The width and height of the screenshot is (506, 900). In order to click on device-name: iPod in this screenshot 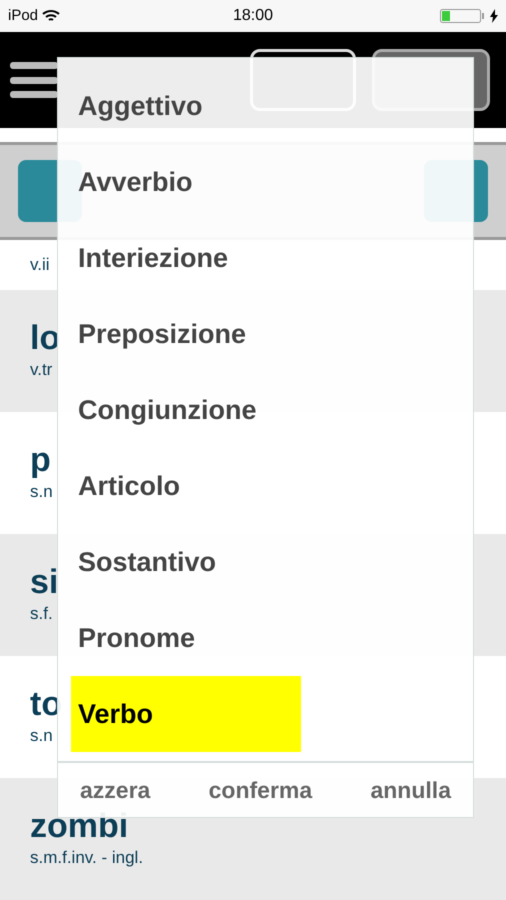, I will do `click(23, 16)`.